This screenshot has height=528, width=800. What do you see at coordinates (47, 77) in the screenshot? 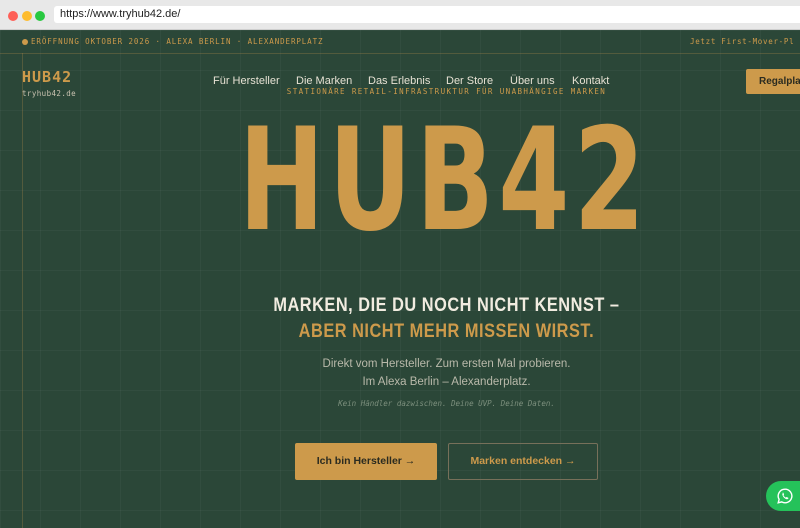
I see `logo: HUB42` at bounding box center [47, 77].